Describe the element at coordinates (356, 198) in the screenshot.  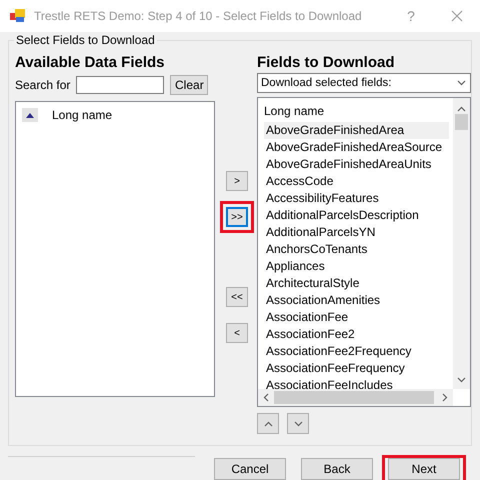
I see `list-item: AccessibilityFeatures` at that location.